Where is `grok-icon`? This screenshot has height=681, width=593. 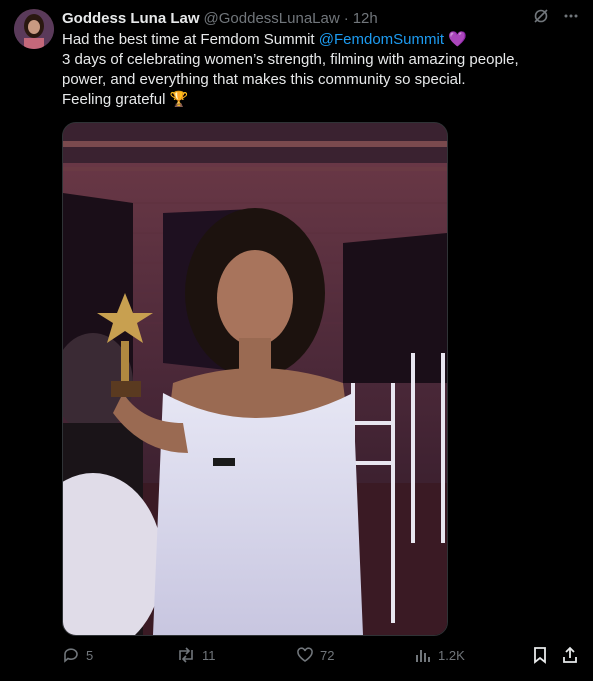 grok-icon is located at coordinates (541, 16).